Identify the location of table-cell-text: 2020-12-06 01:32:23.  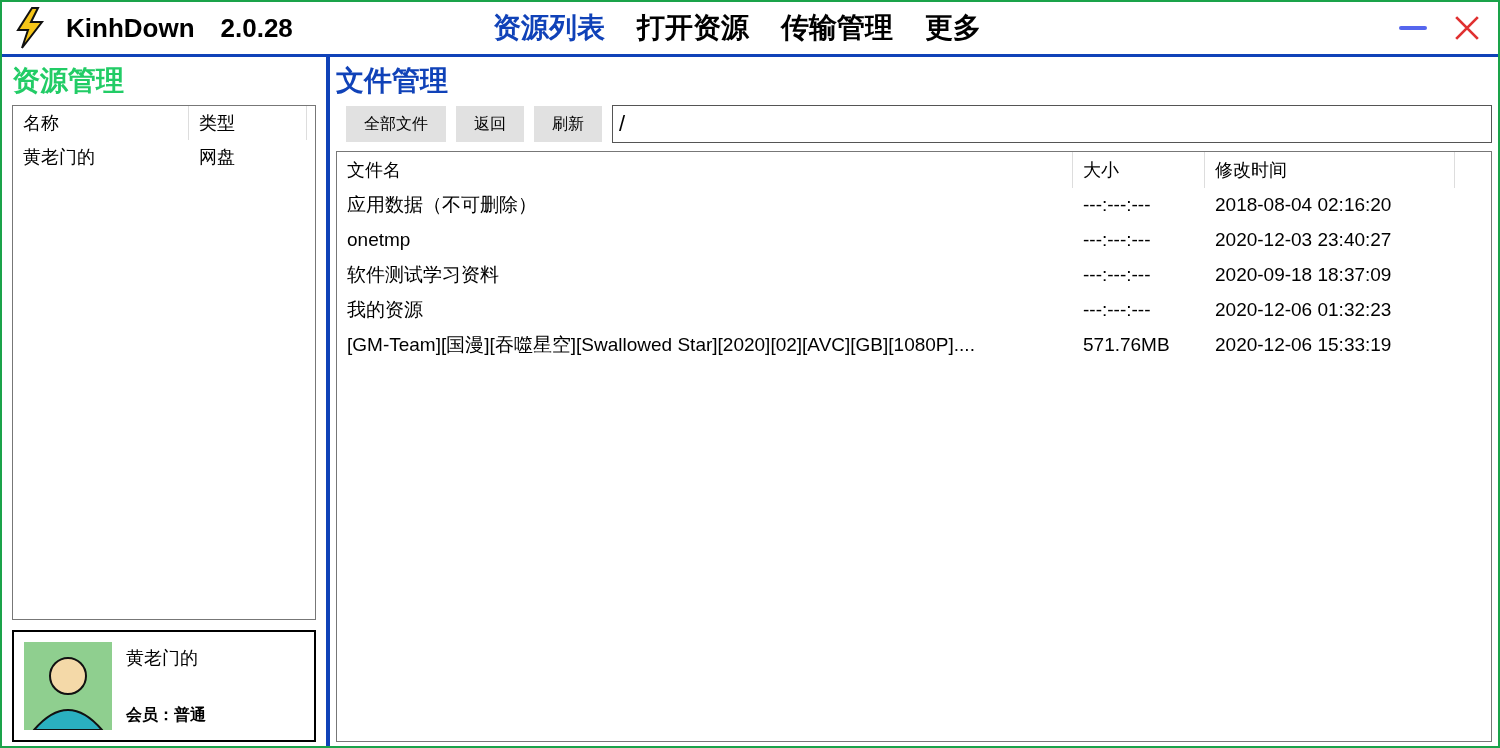
(1303, 310).